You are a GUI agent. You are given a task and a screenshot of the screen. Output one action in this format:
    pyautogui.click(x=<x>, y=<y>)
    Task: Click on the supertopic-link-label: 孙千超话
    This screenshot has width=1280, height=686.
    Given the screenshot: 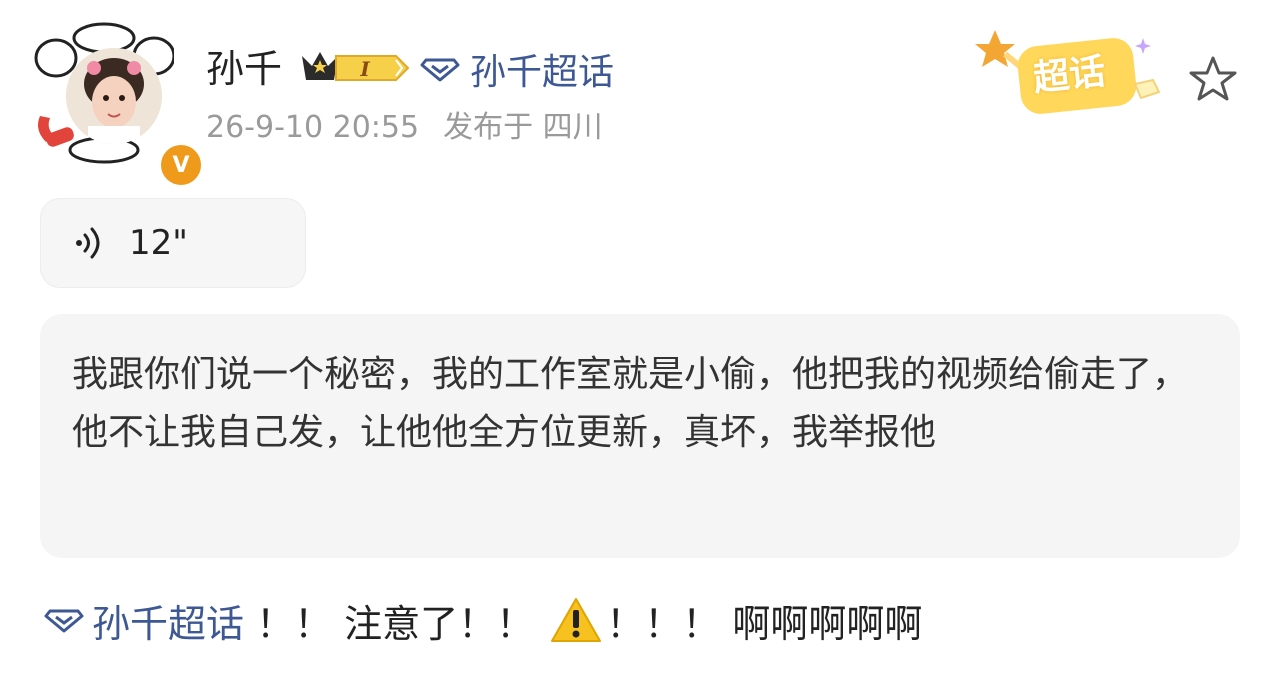 What is the action you would take?
    pyautogui.click(x=542, y=72)
    